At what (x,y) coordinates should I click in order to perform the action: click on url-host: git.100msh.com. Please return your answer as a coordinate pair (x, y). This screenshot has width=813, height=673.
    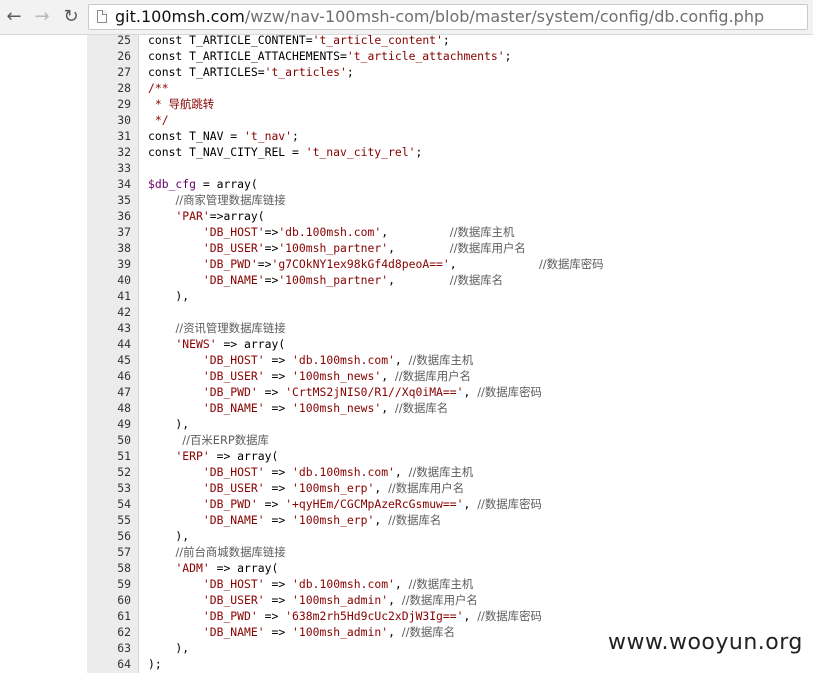
    Looking at the image, I should click on (180, 16).